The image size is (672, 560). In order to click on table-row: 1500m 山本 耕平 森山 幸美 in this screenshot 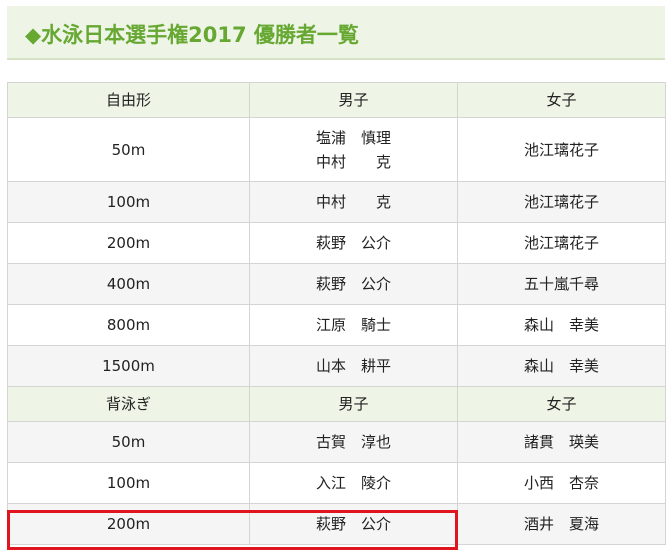, I will do `click(336, 366)`.